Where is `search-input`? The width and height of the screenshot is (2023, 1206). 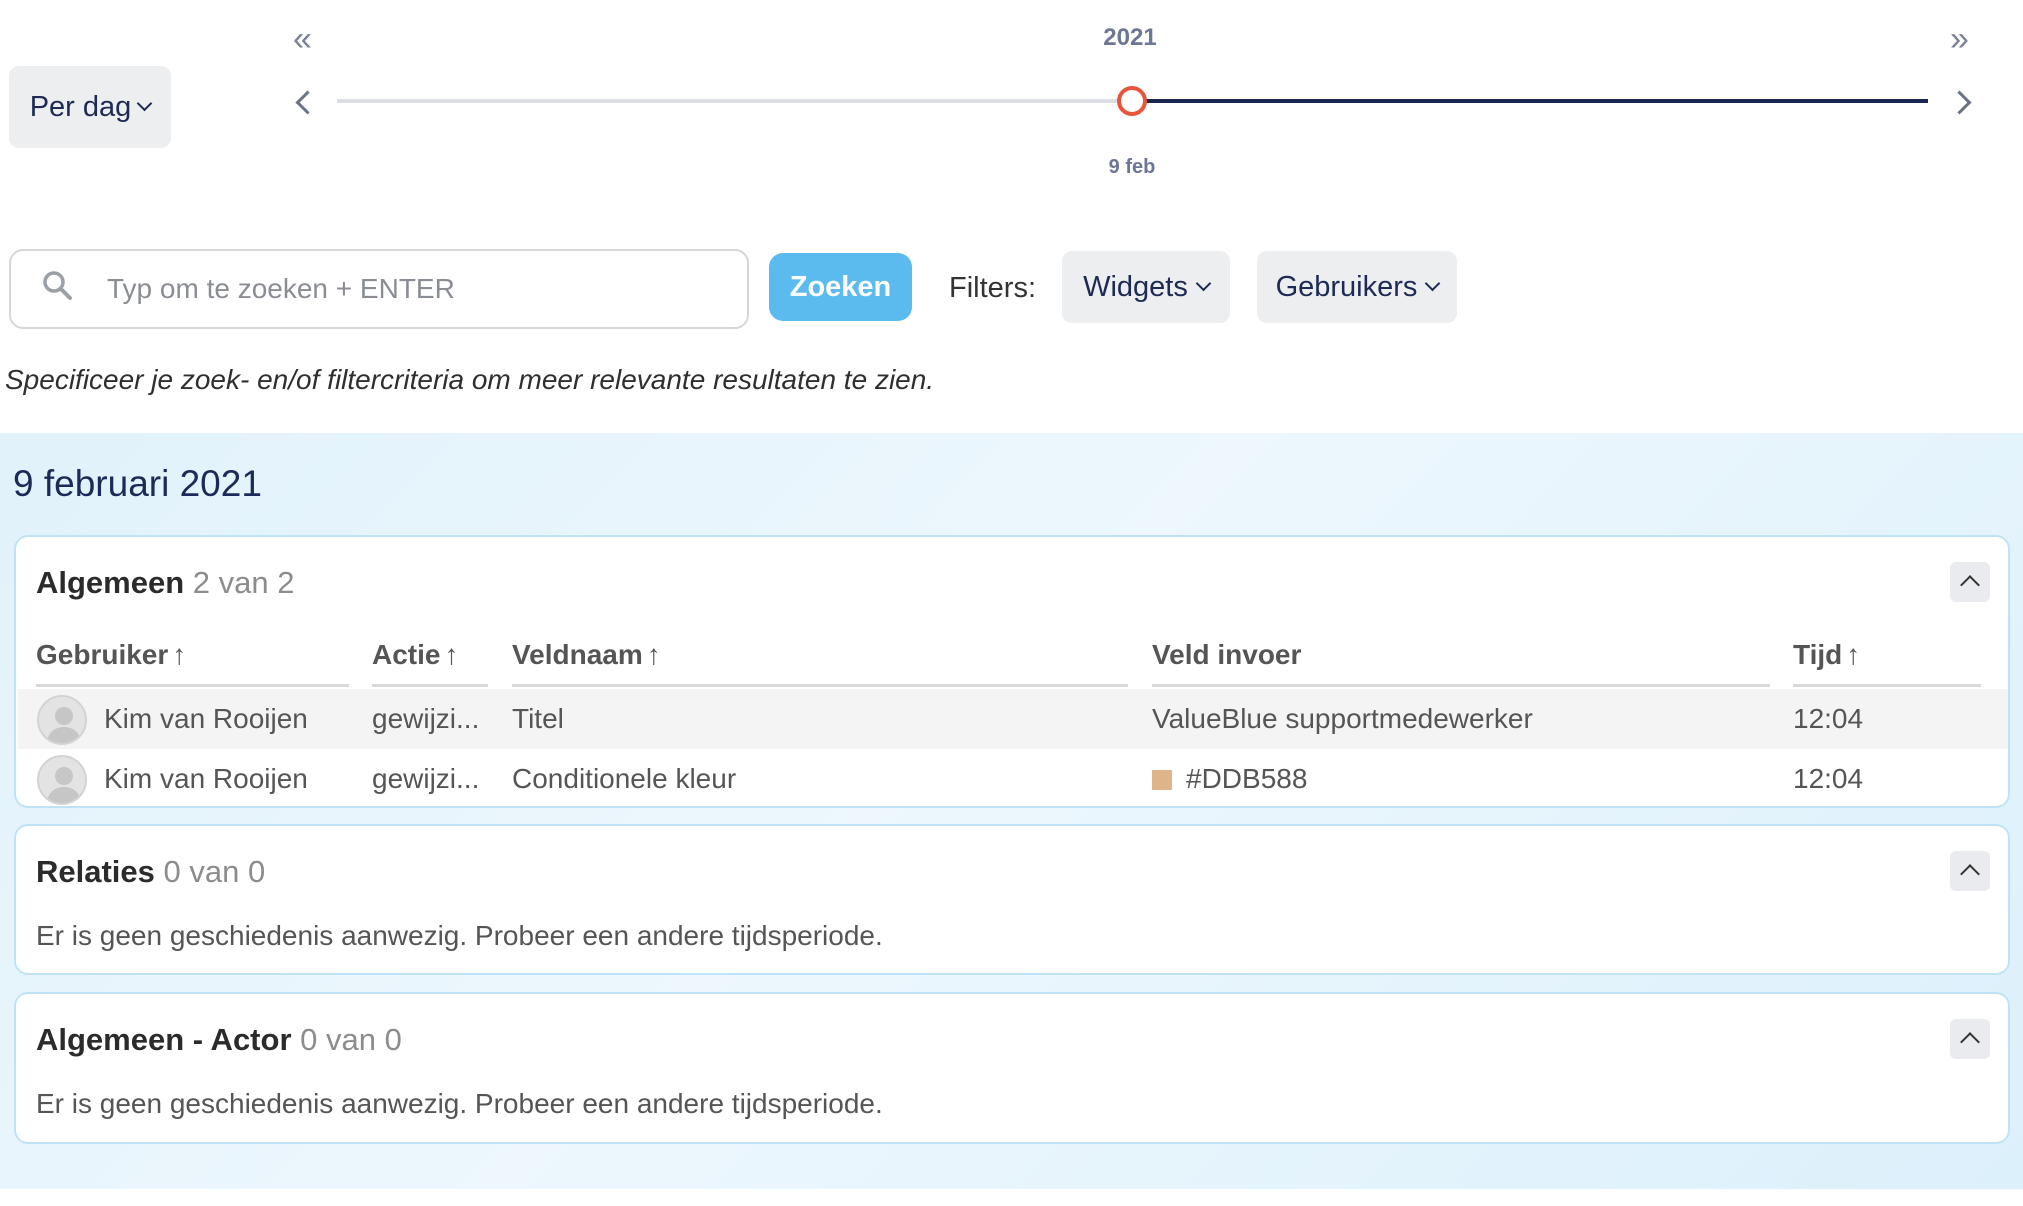 search-input is located at coordinates (427, 289).